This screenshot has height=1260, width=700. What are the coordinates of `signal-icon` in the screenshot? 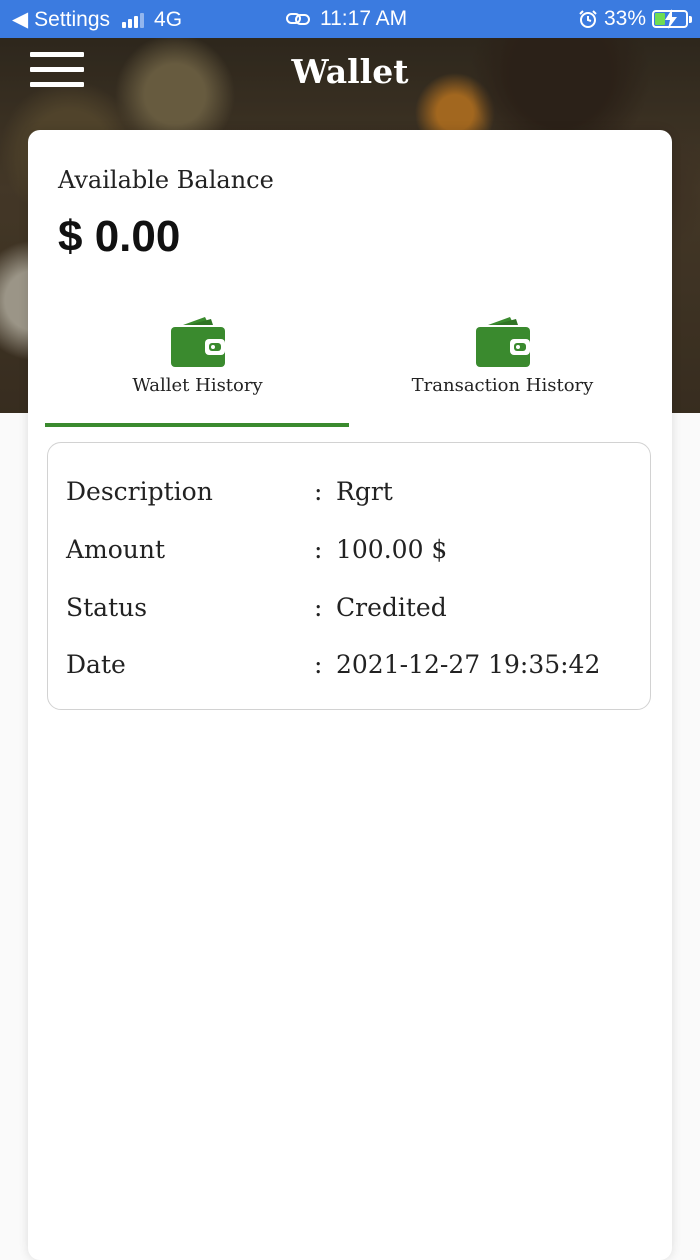 It's located at (133, 20).